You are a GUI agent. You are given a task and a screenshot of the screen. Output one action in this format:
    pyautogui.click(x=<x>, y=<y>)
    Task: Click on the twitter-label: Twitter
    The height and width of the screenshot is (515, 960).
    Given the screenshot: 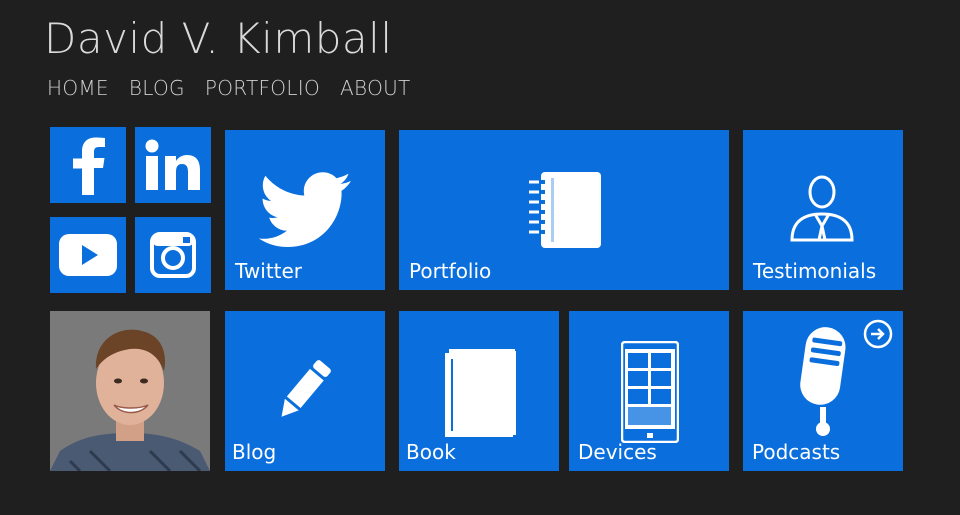 What is the action you would take?
    pyautogui.click(x=269, y=271)
    